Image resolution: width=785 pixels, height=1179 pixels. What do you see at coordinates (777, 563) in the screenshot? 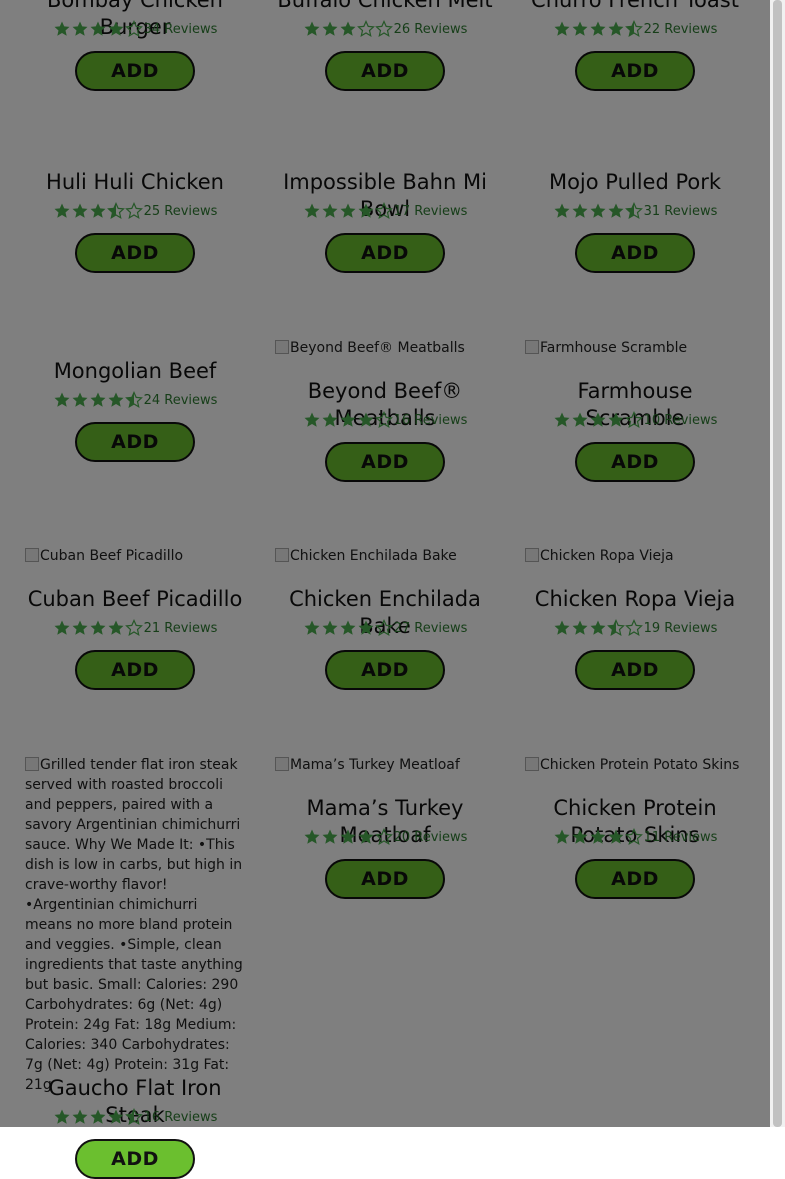
I see `scrollbar-thumb` at bounding box center [777, 563].